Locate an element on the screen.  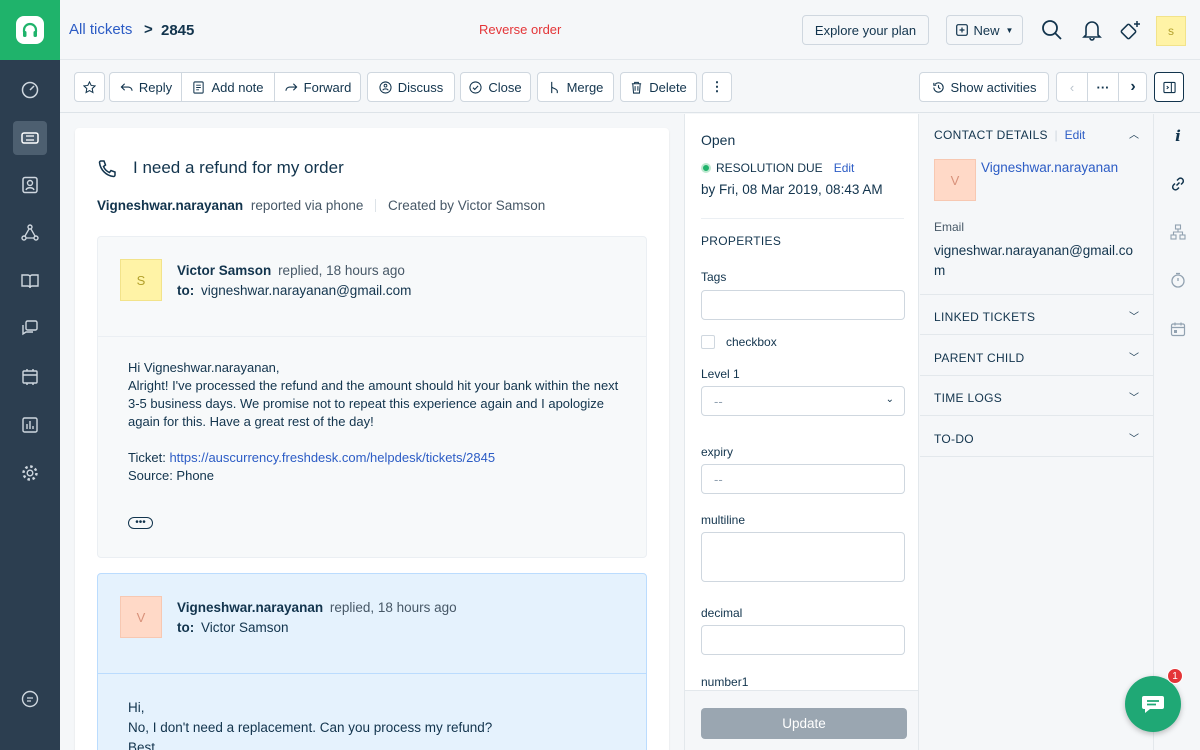
ticket-pager: ‹ ··· › is located at coordinates (1101, 87).